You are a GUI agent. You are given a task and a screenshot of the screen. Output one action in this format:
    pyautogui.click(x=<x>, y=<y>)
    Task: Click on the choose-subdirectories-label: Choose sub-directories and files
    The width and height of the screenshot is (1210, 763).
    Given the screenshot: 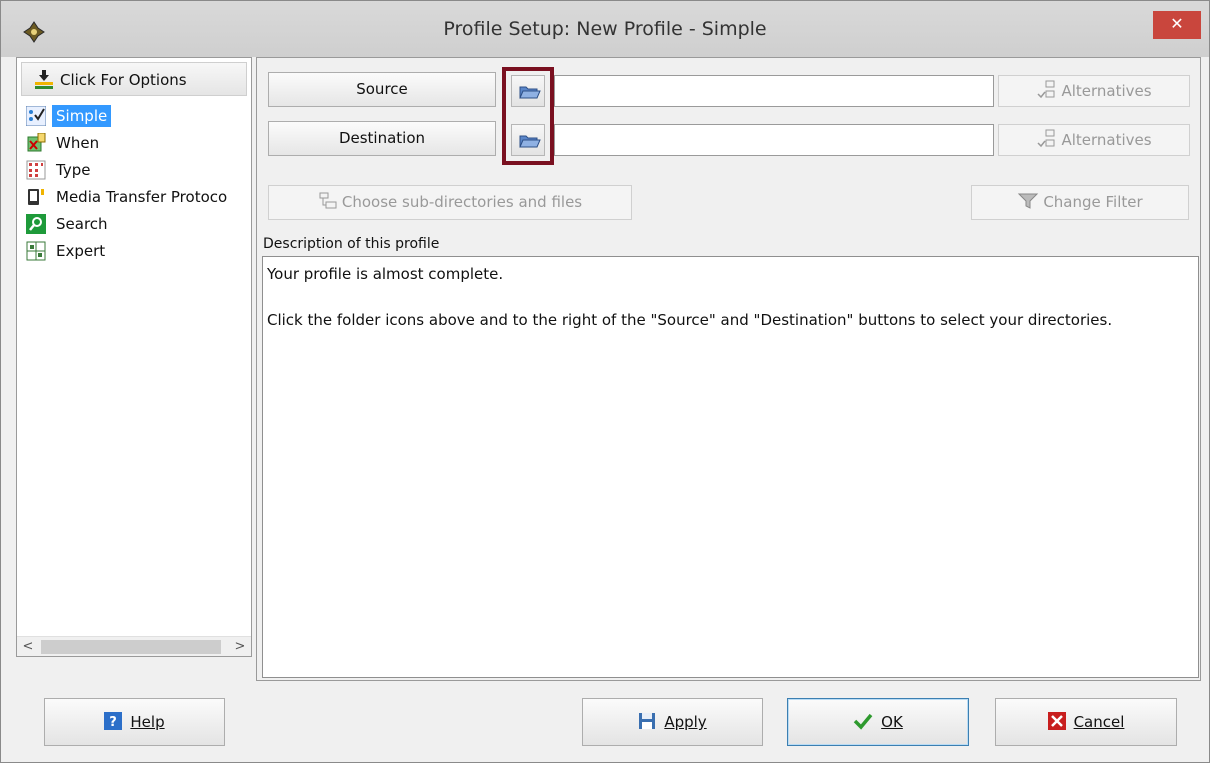 What is the action you would take?
    pyautogui.click(x=462, y=202)
    